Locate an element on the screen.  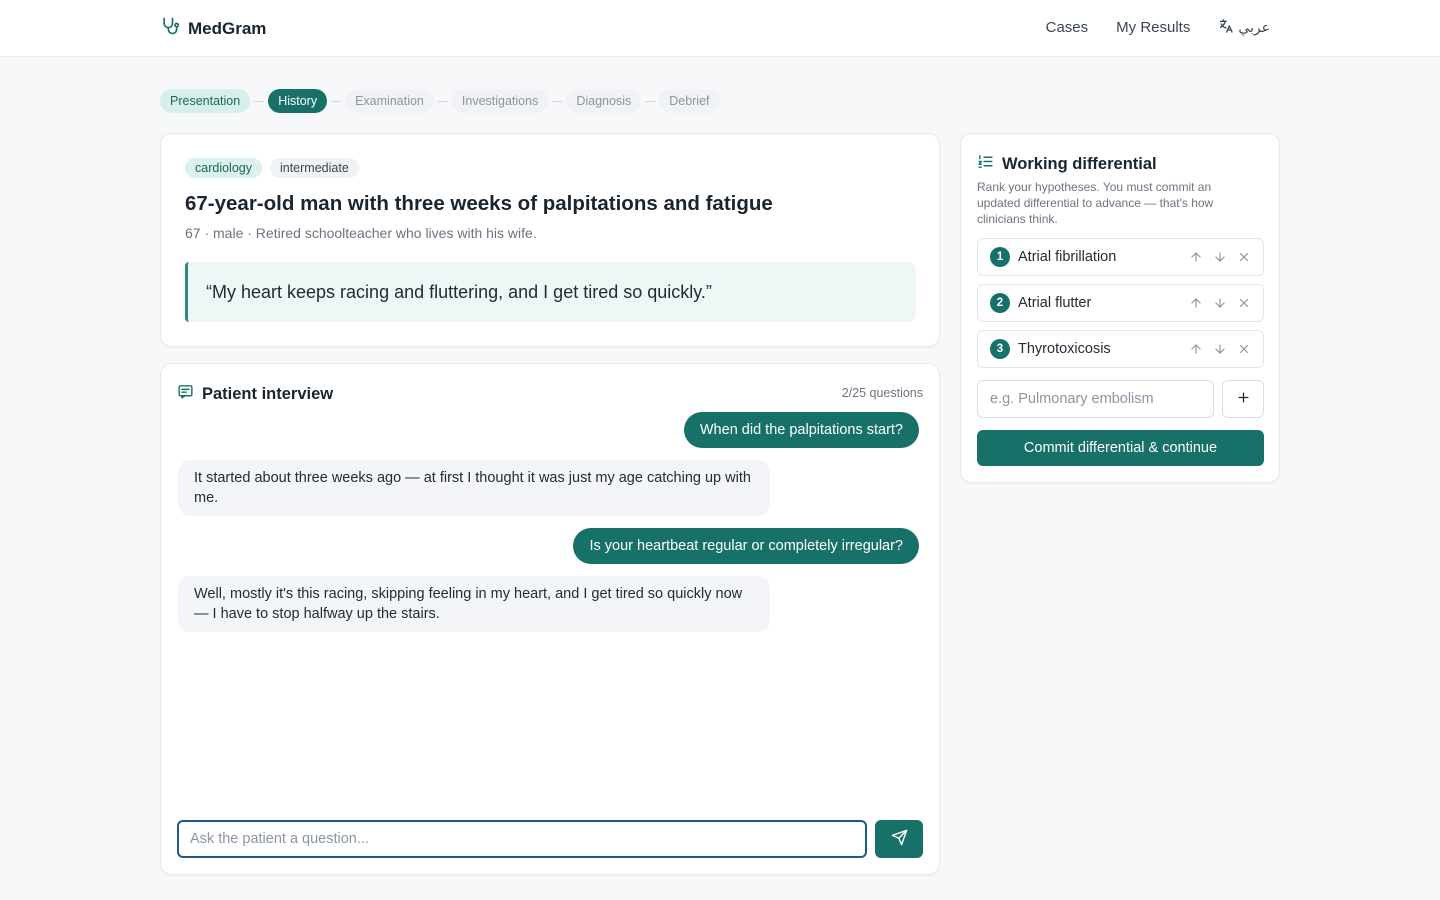
add-differential-button is located at coordinates (1243, 399).